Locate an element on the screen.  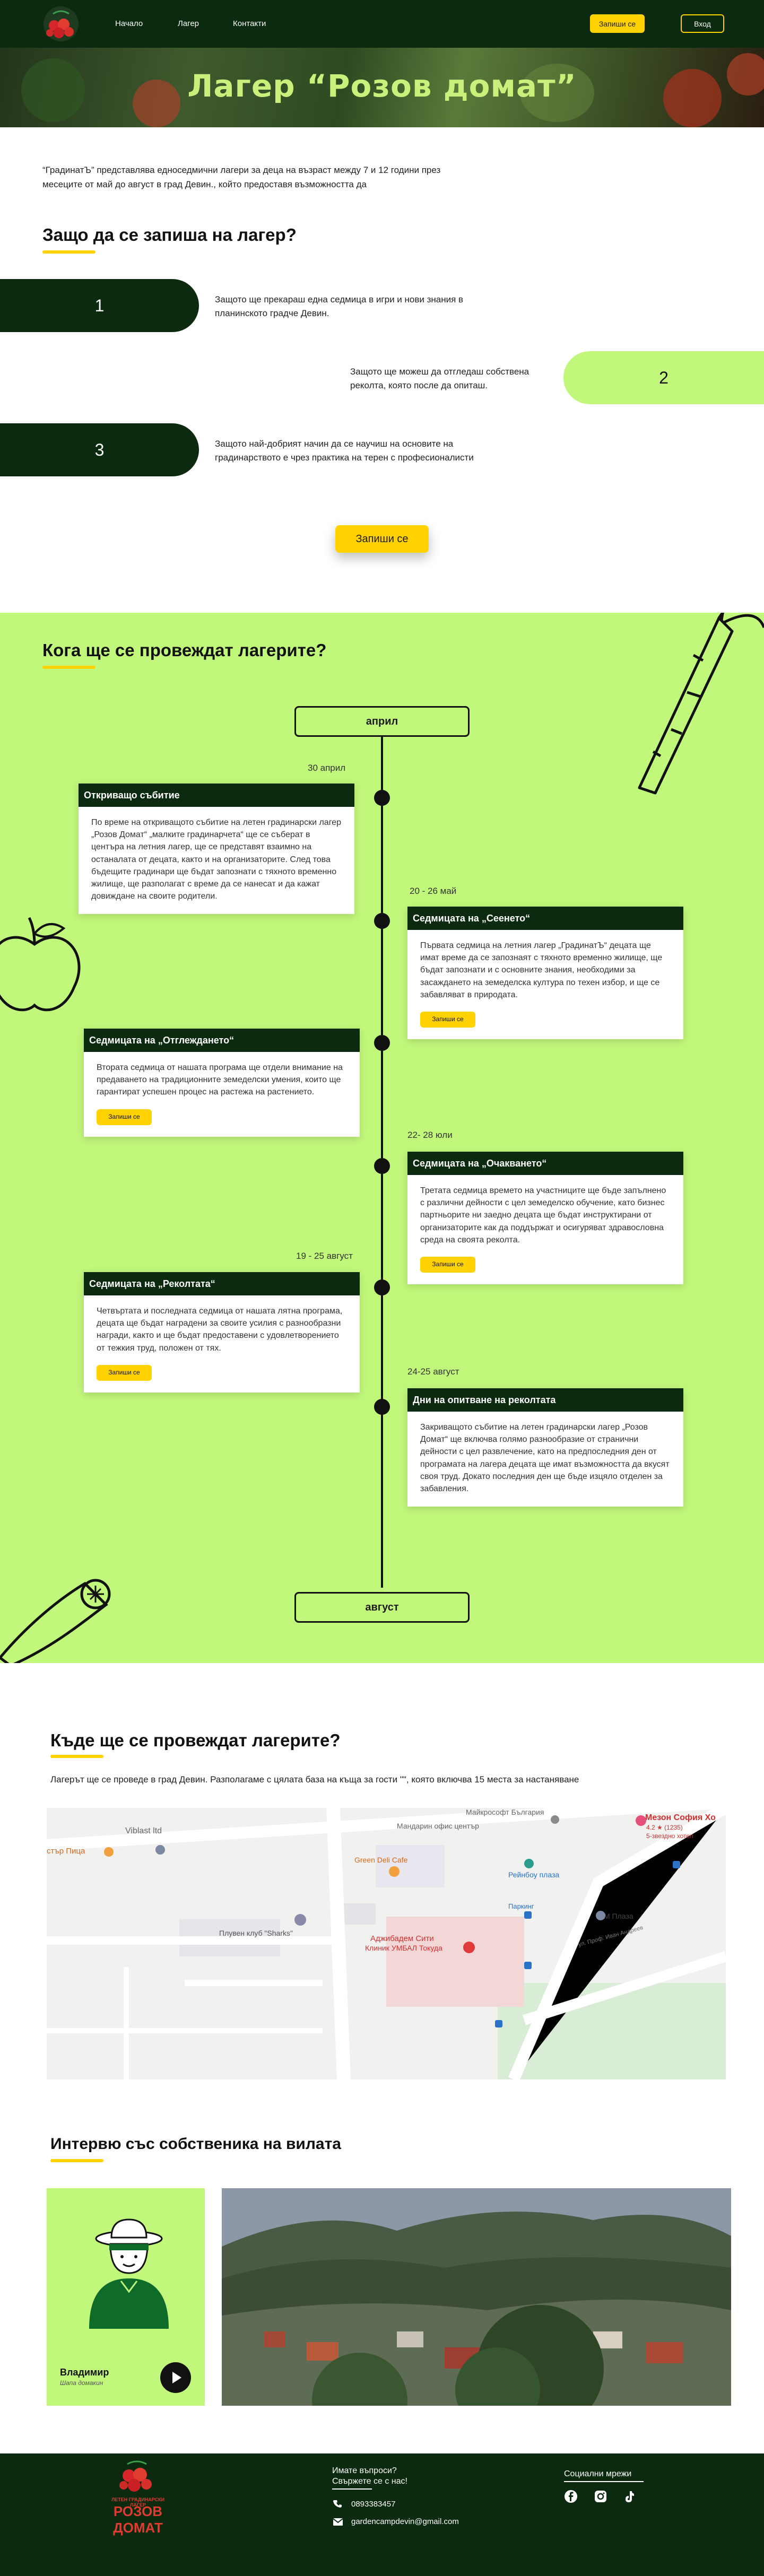
cucumber-icon is located at coordinates (55, 1621).